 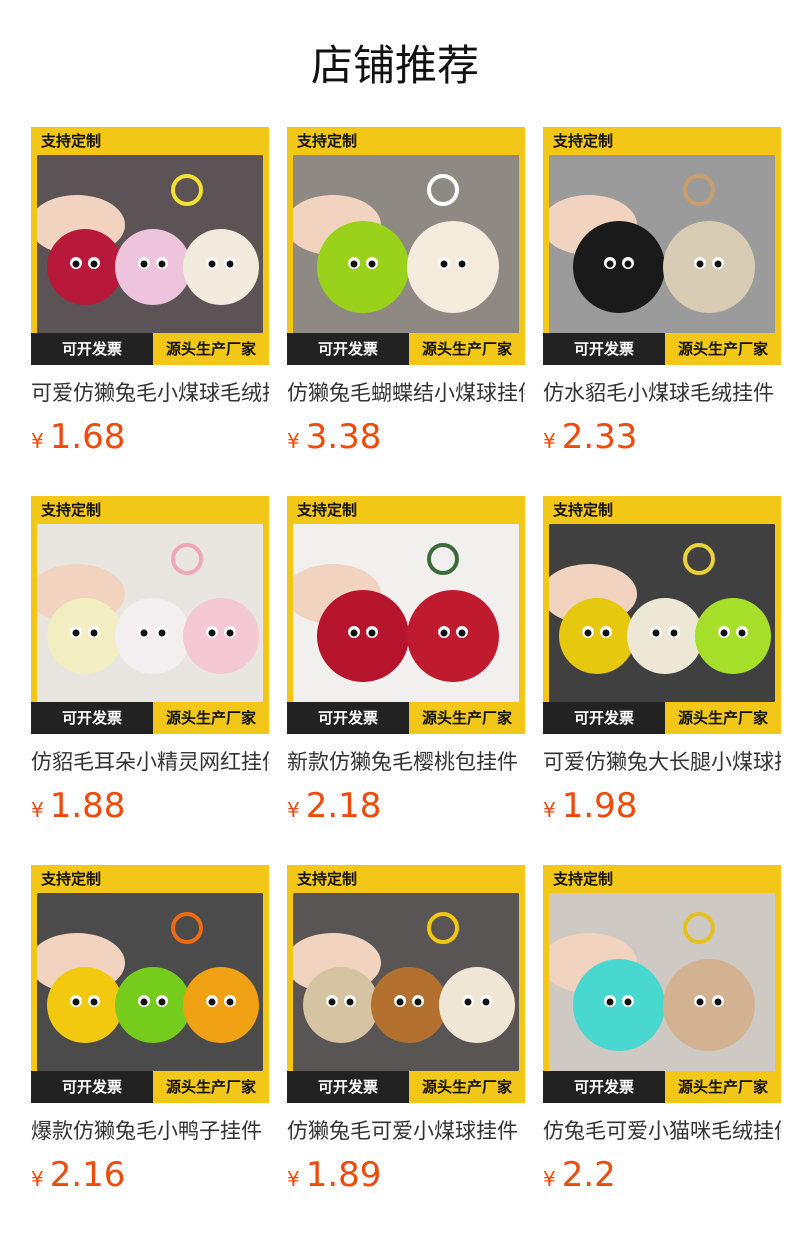 I want to click on product-name: 可爱仿獭兔毛小煤球毛绒挂件, so click(x=150, y=393).